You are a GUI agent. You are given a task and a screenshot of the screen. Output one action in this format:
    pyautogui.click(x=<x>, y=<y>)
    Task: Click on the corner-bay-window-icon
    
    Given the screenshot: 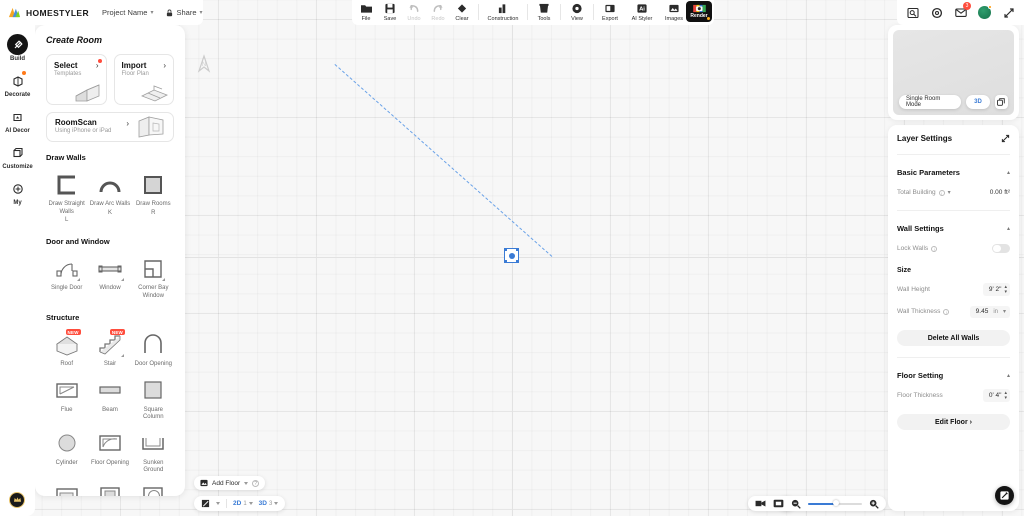 What is the action you would take?
    pyautogui.click(x=153, y=268)
    